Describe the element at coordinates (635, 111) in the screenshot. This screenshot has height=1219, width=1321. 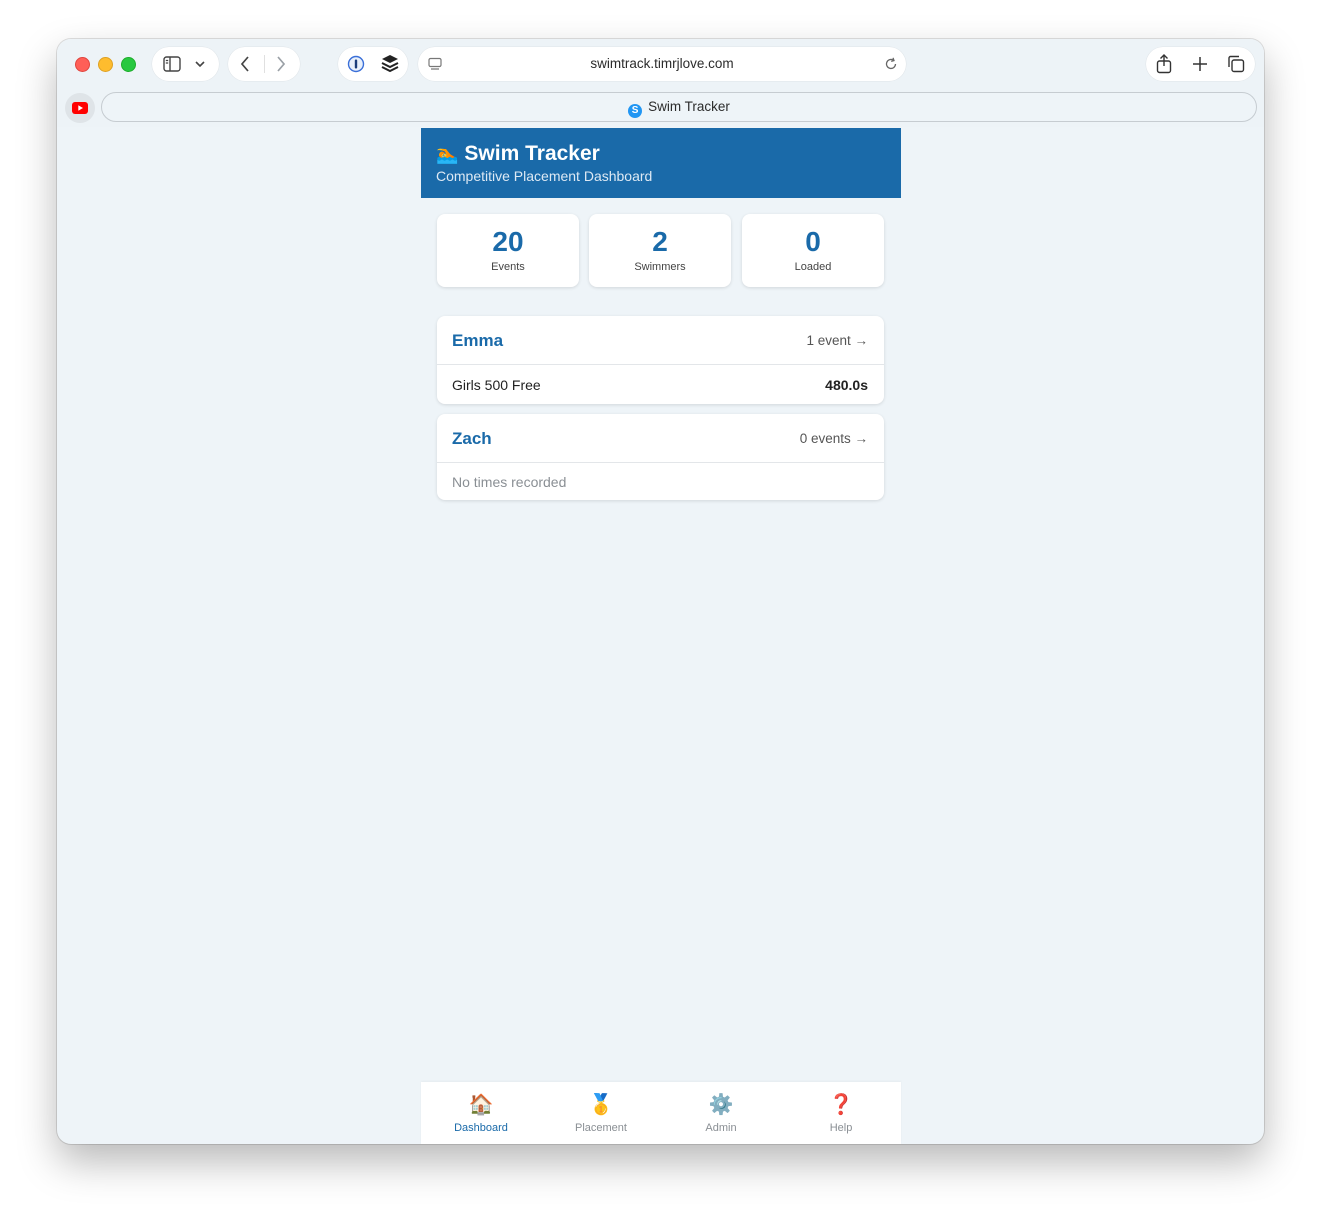
I see `swim-tracker-favicon: S` at that location.